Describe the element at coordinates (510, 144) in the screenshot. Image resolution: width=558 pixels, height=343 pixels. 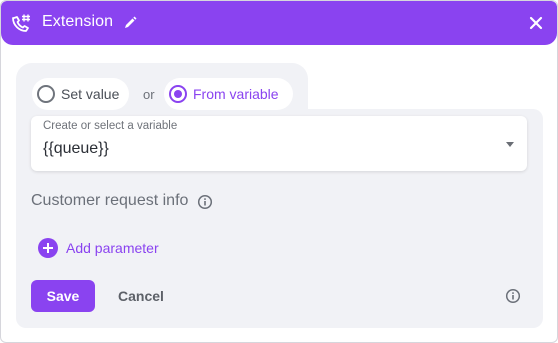
I see `caret-down-icon` at that location.